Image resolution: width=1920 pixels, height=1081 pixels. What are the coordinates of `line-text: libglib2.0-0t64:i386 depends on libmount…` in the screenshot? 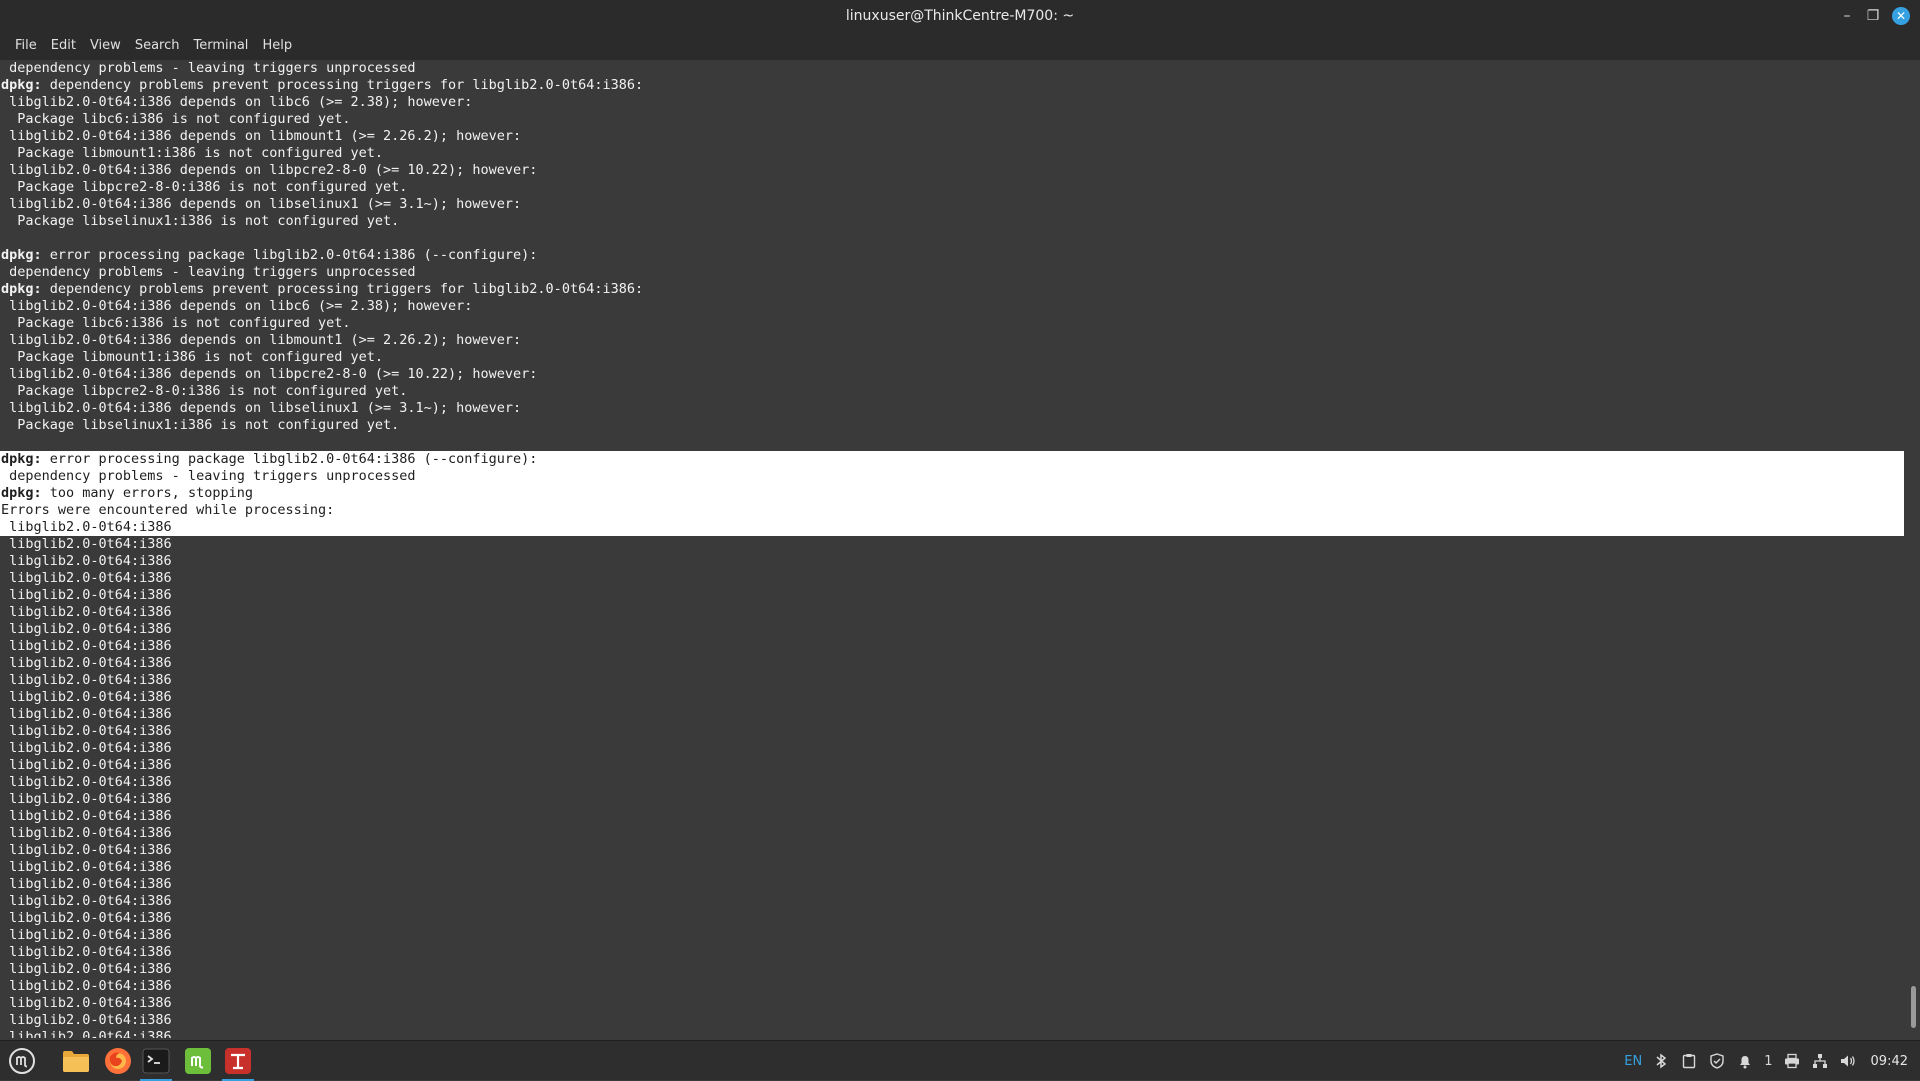 It's located at (261, 340).